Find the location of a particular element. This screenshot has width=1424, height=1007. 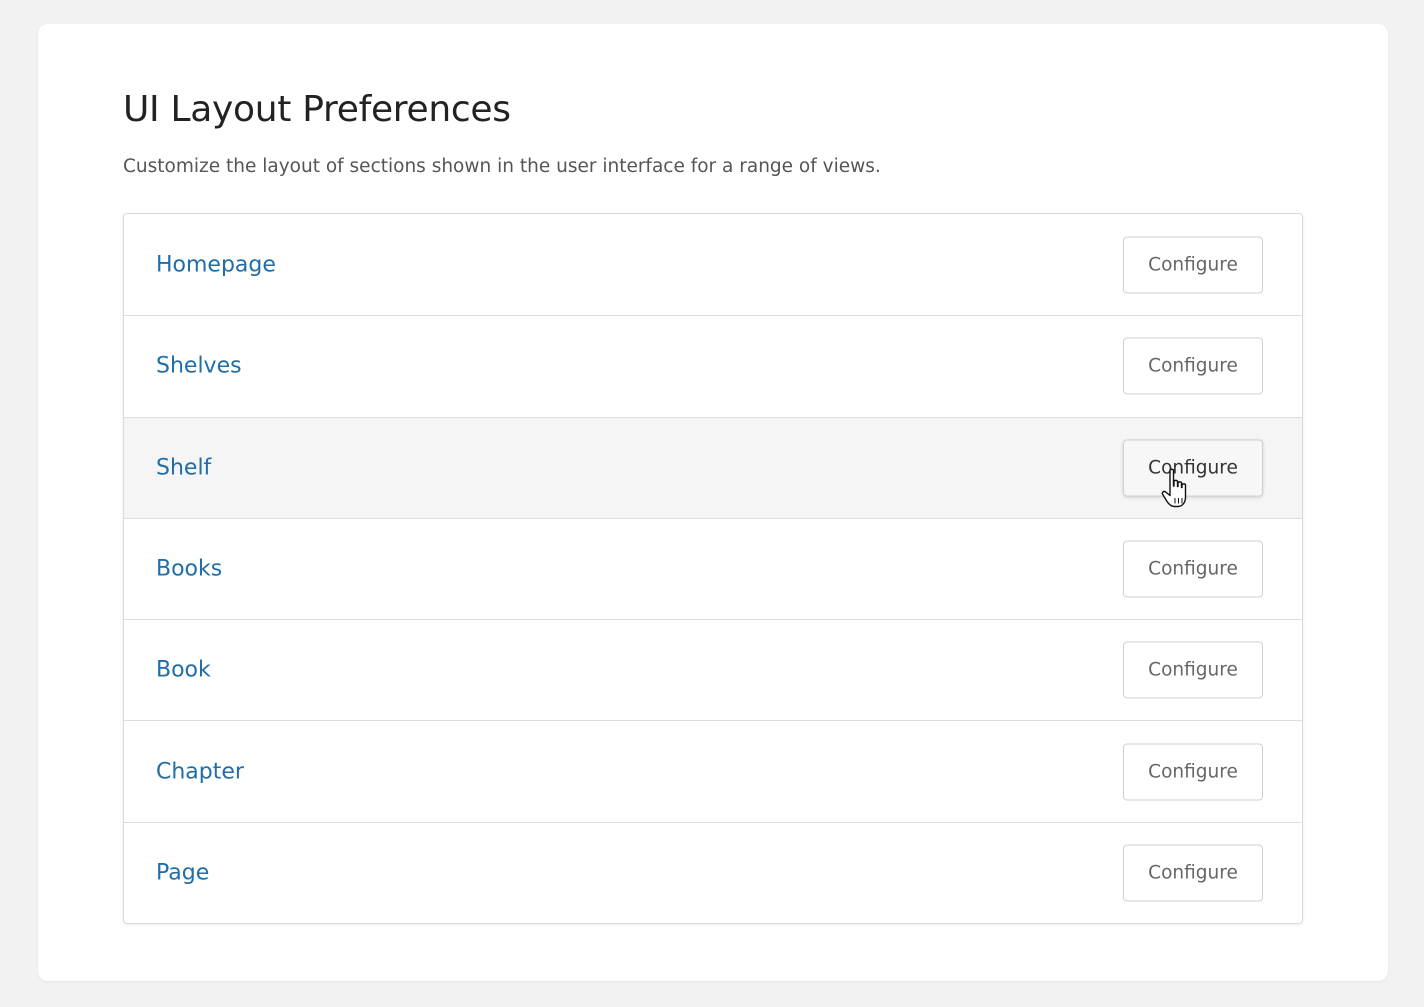

list-item-shelf: Shelf Configure is located at coordinates (713, 467).